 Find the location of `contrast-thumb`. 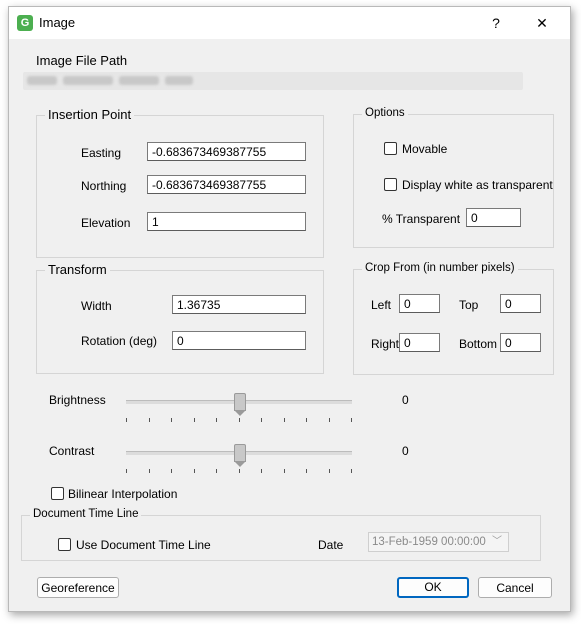

contrast-thumb is located at coordinates (240, 455).